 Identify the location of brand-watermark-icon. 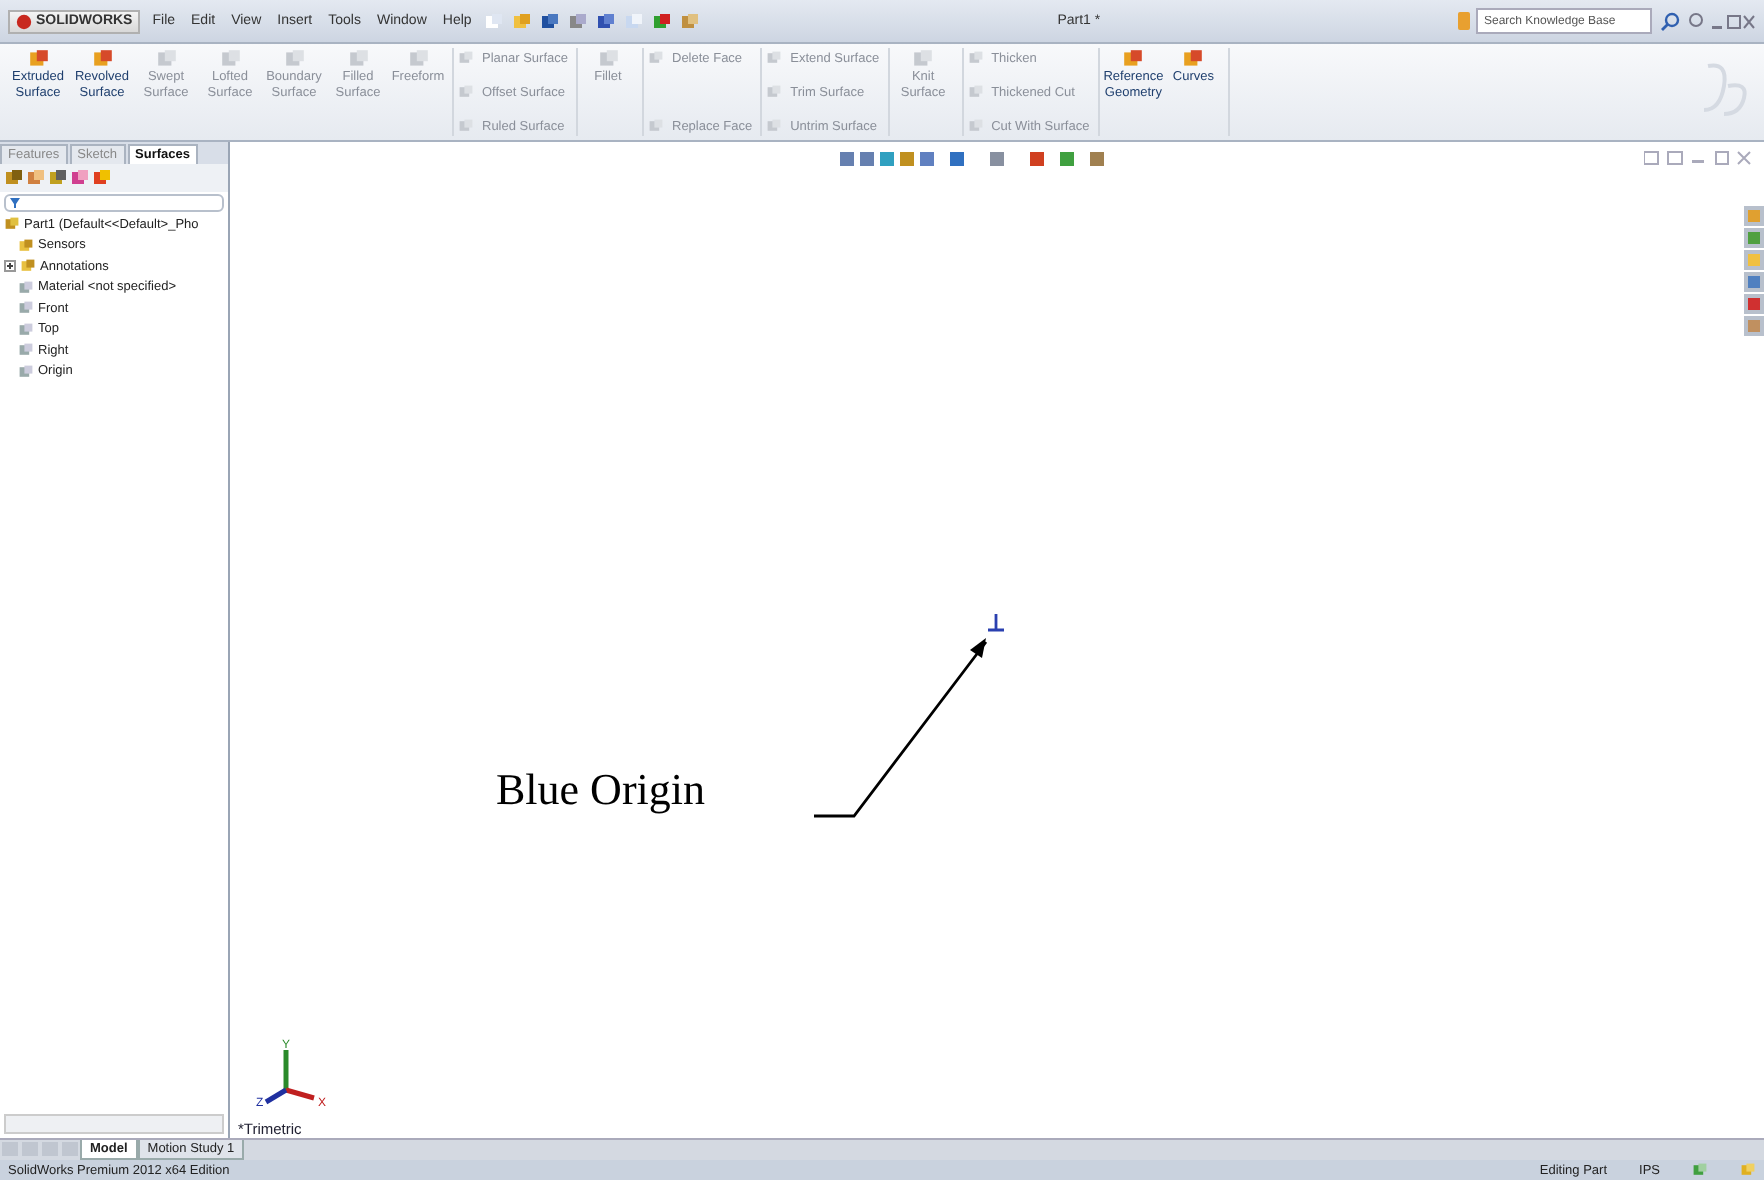
(1726, 88).